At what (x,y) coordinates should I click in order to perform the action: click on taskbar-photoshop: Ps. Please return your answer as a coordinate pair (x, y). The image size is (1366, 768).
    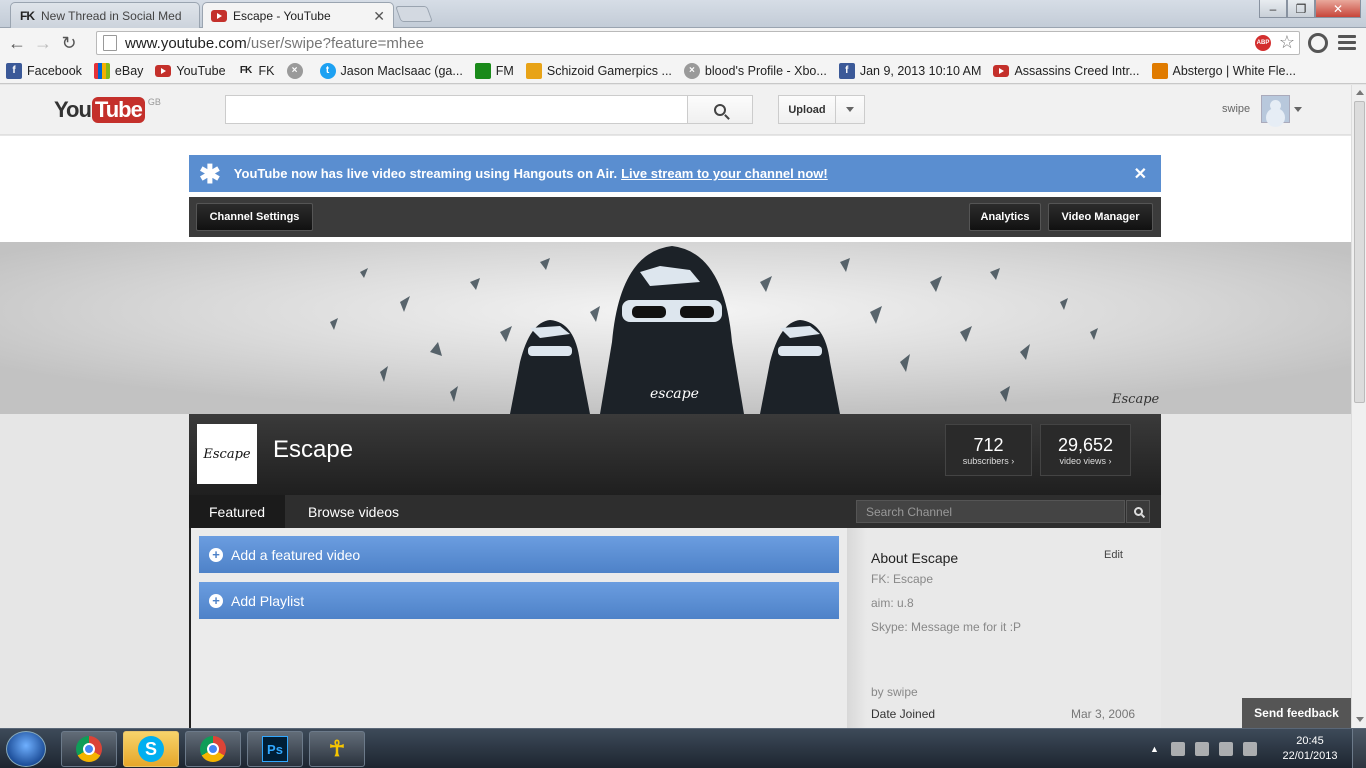
    Looking at the image, I should click on (275, 749).